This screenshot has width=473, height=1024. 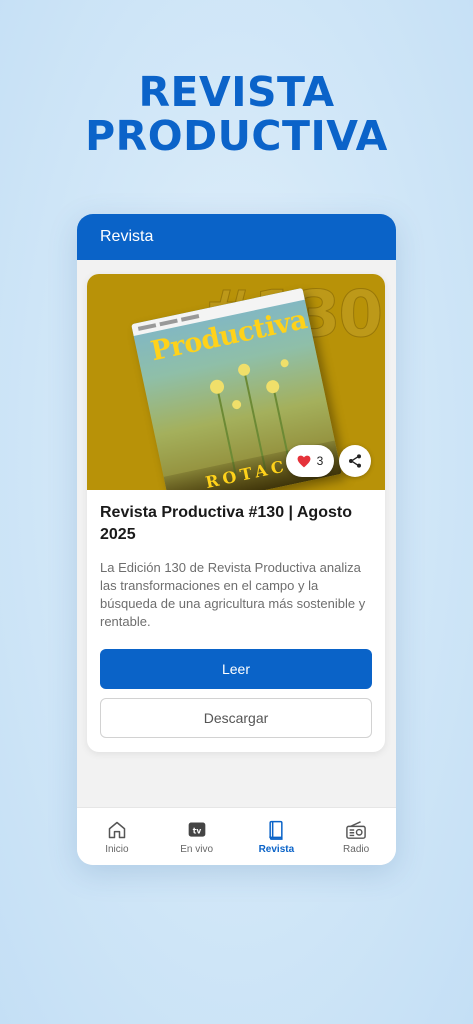 I want to click on nav-item-en-vivo: tv En vivo, so click(x=197, y=836).